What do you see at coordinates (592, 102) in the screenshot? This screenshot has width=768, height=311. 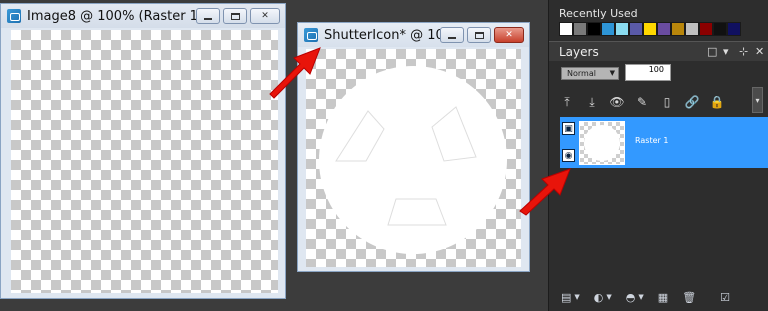 I see `move-layer-down-icon: ⤓` at bounding box center [592, 102].